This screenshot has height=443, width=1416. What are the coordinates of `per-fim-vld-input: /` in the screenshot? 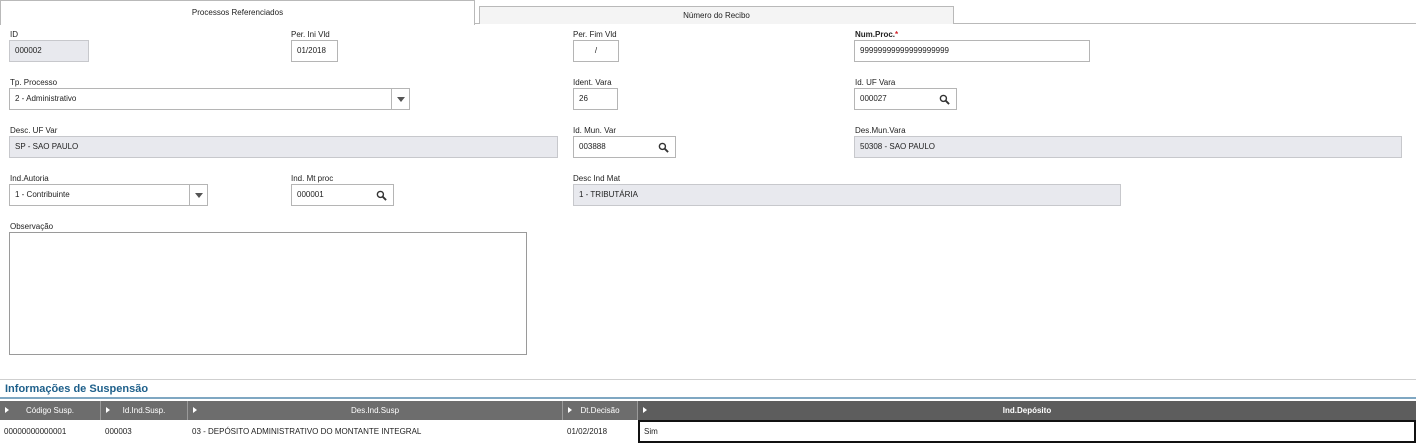 It's located at (596, 51).